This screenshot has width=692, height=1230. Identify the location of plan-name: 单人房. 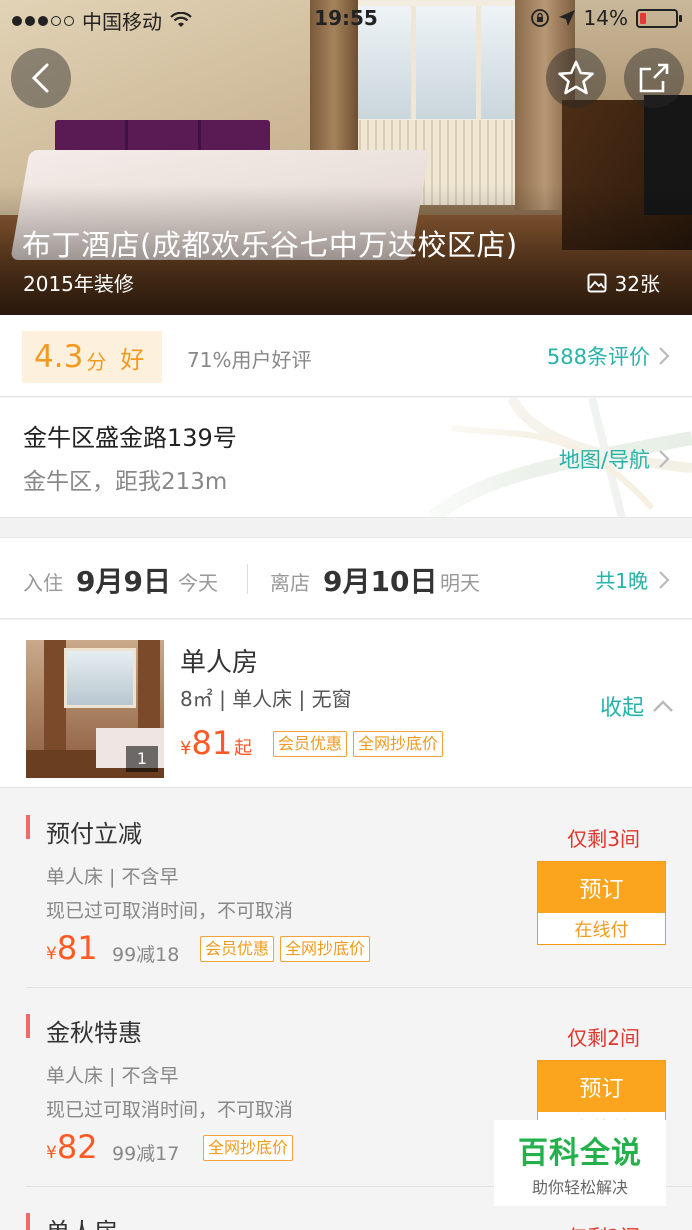
(82, 1221).